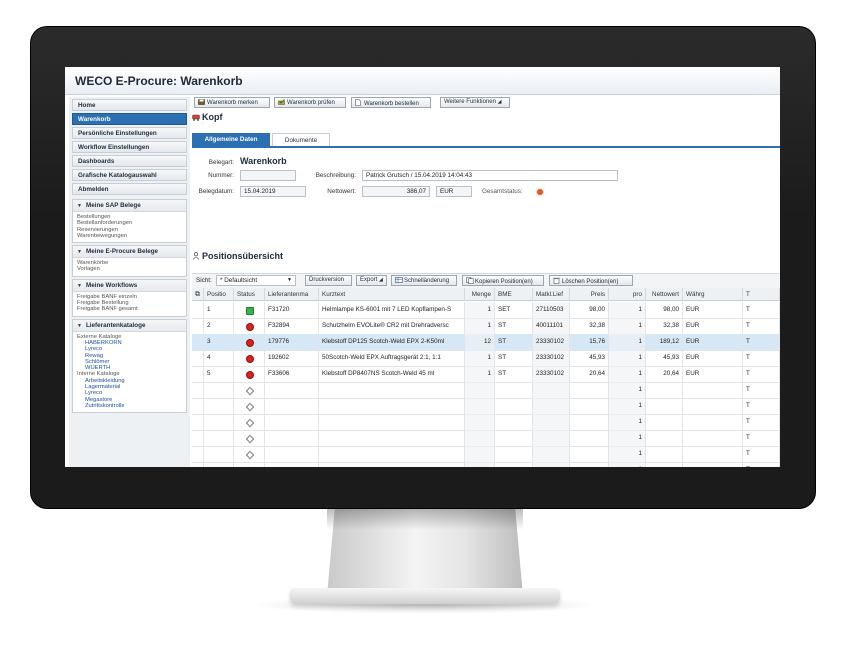 This screenshot has width=850, height=650. What do you see at coordinates (551, 294) in the screenshot?
I see `column-header: Matkl.Lief` at bounding box center [551, 294].